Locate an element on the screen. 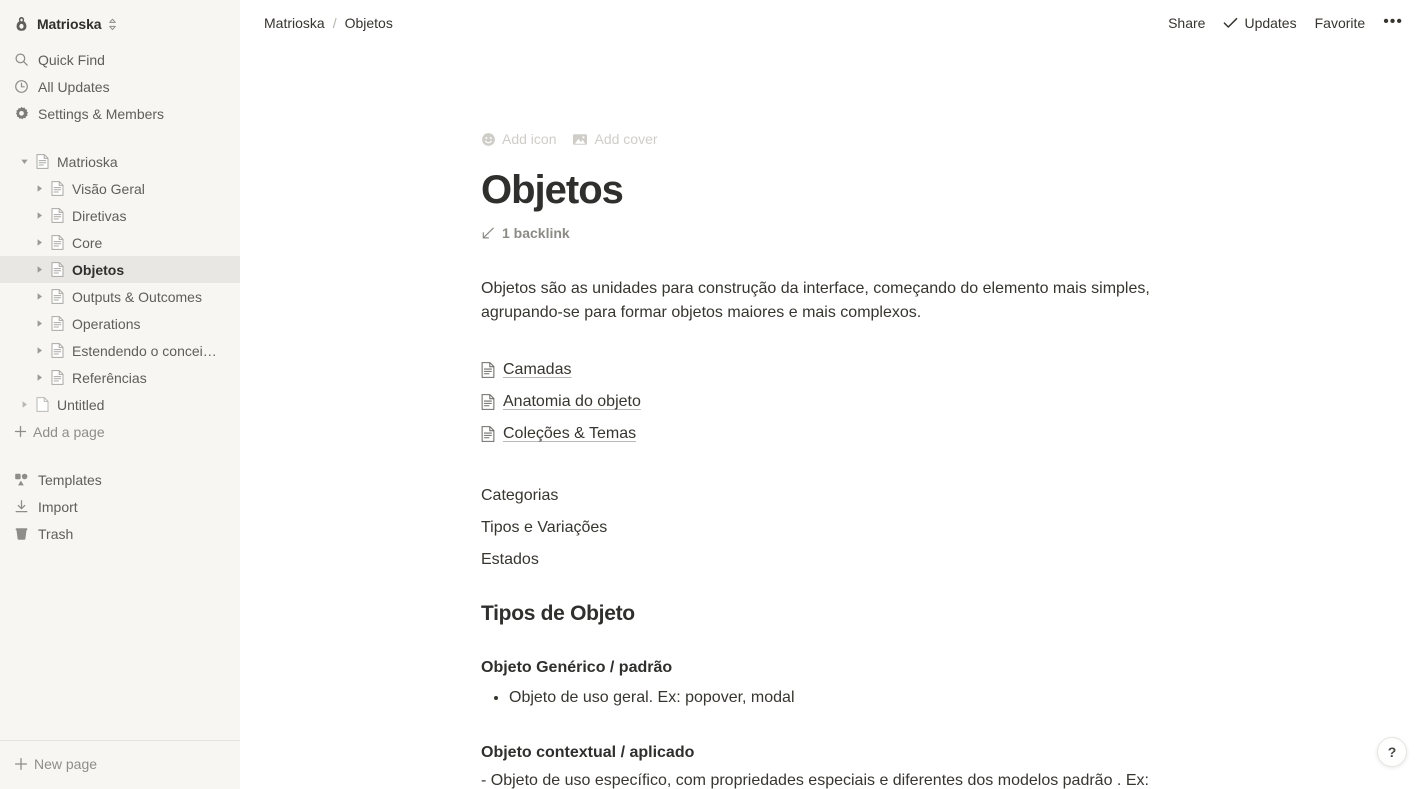 This screenshot has width=1425, height=789. sidebar-item-import: Import is located at coordinates (120, 506).